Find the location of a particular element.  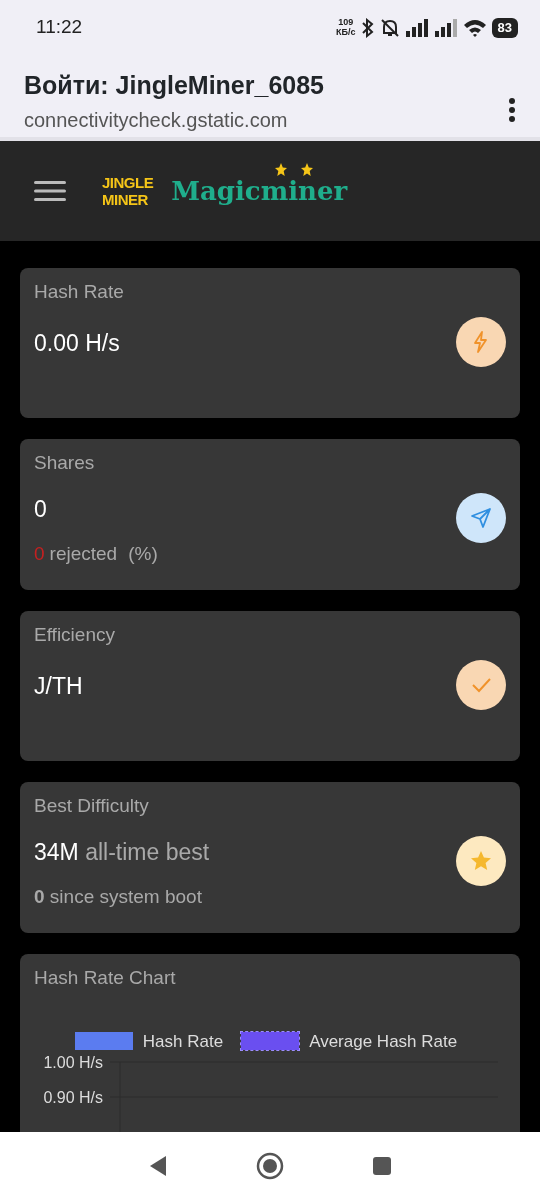

muted-bell-icon is located at coordinates (389, 27).